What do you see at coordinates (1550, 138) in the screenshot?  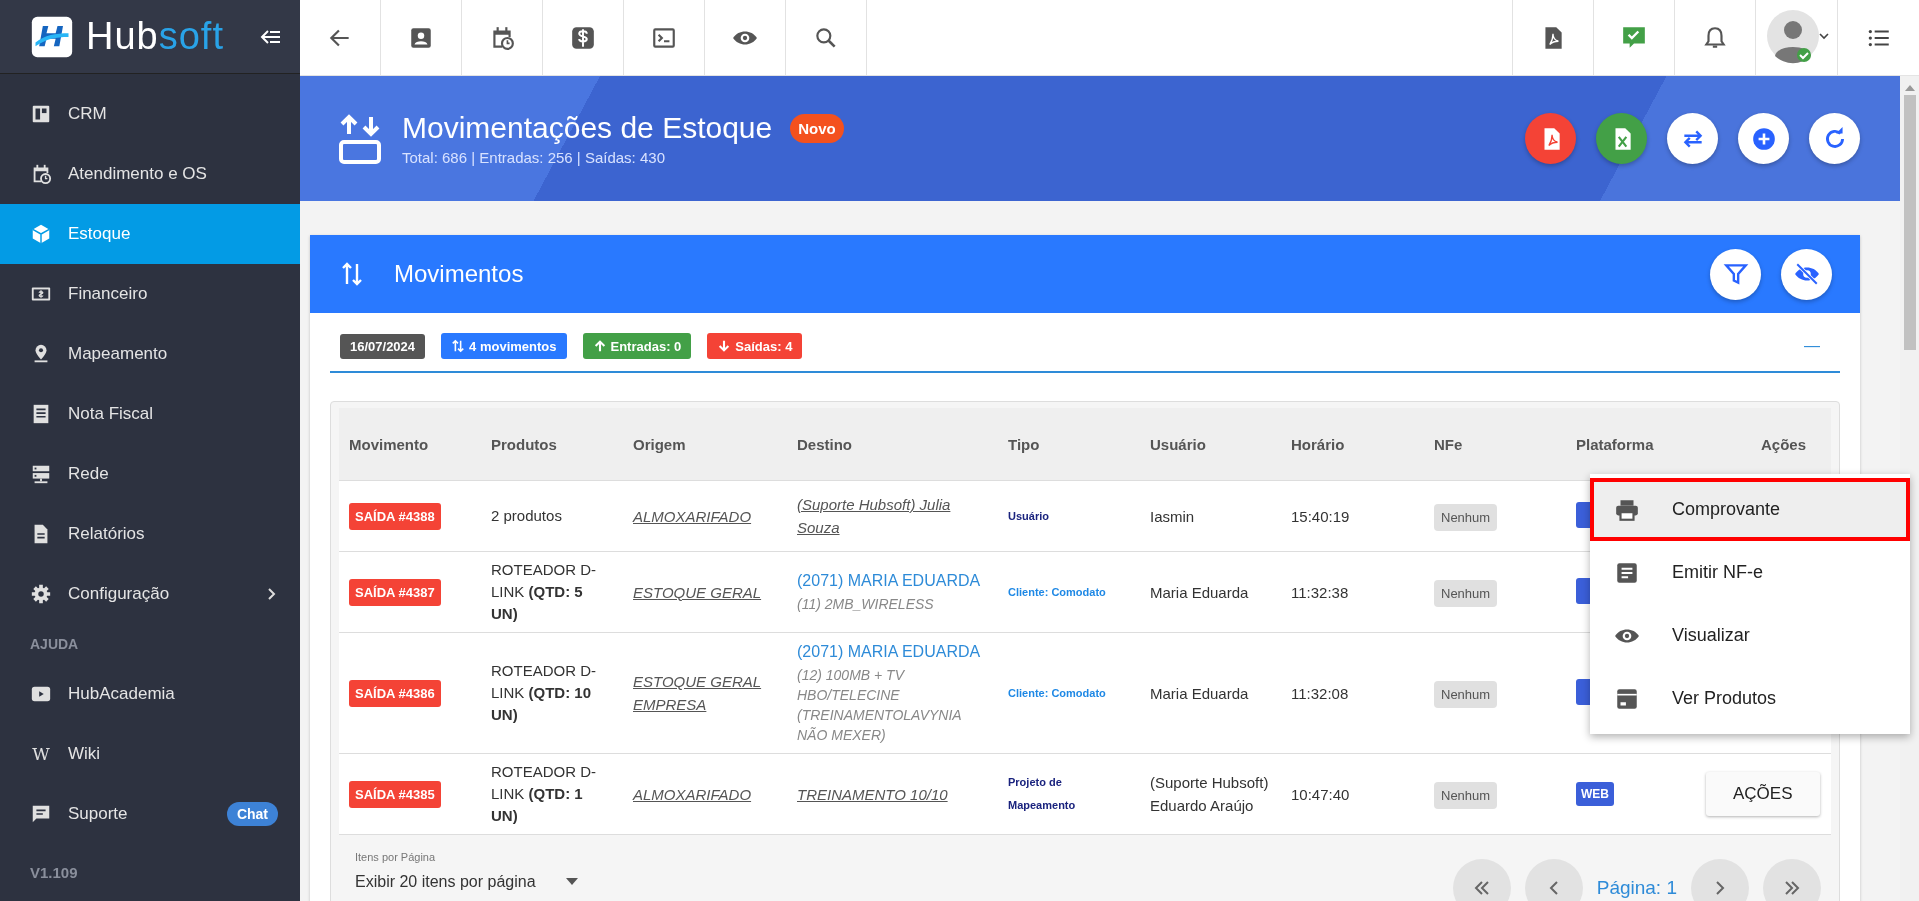 I see `pdf-file-button` at bounding box center [1550, 138].